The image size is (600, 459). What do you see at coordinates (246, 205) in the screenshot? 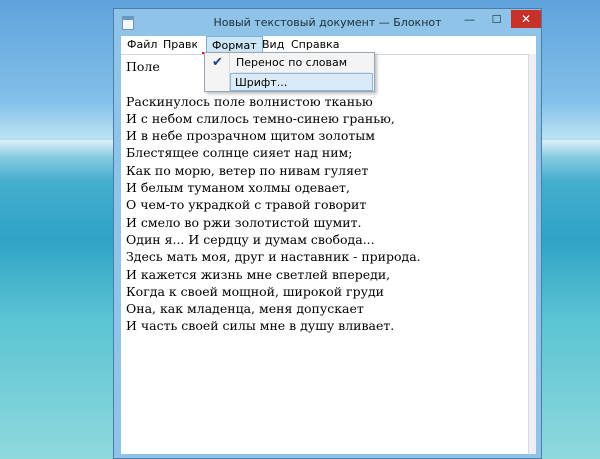
I see `text-line: О чем-то украдкой с травой говорит` at bounding box center [246, 205].